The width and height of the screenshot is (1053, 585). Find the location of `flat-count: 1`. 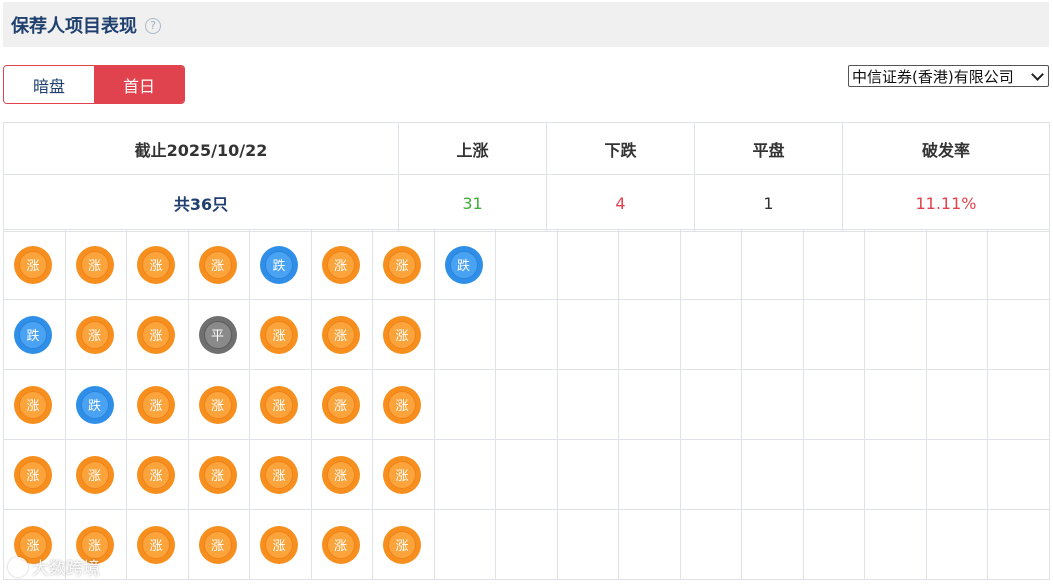

flat-count: 1 is located at coordinates (768, 203).